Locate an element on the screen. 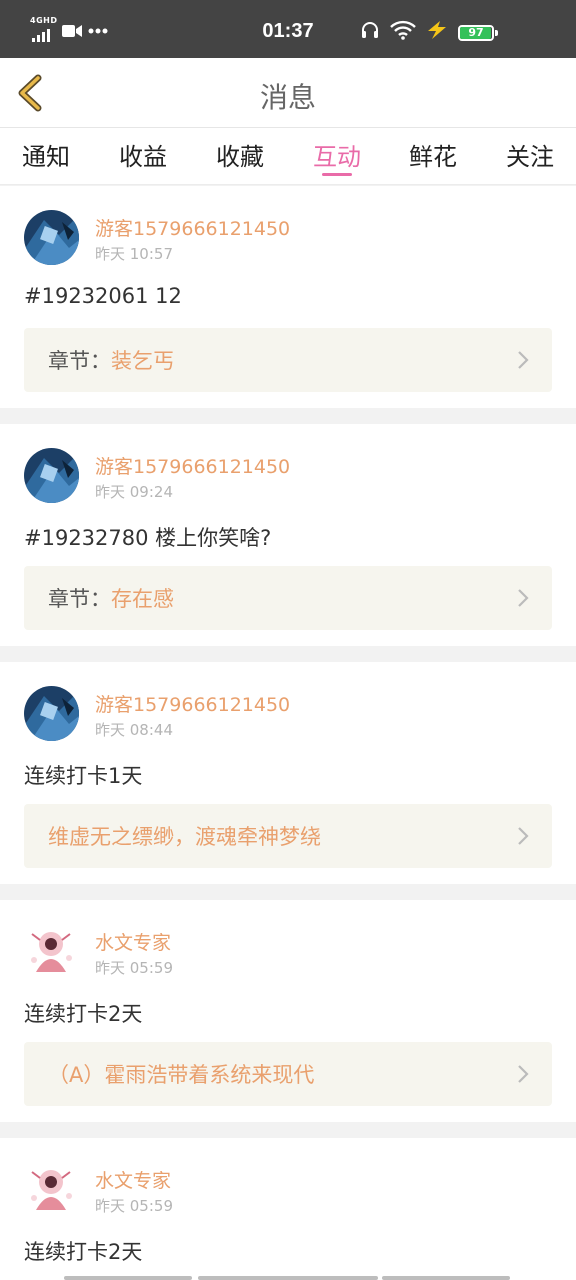 This screenshot has width=576, height=1280. work-link: 维虚无之缥缈，渡魂牵神梦绕 is located at coordinates (288, 836).